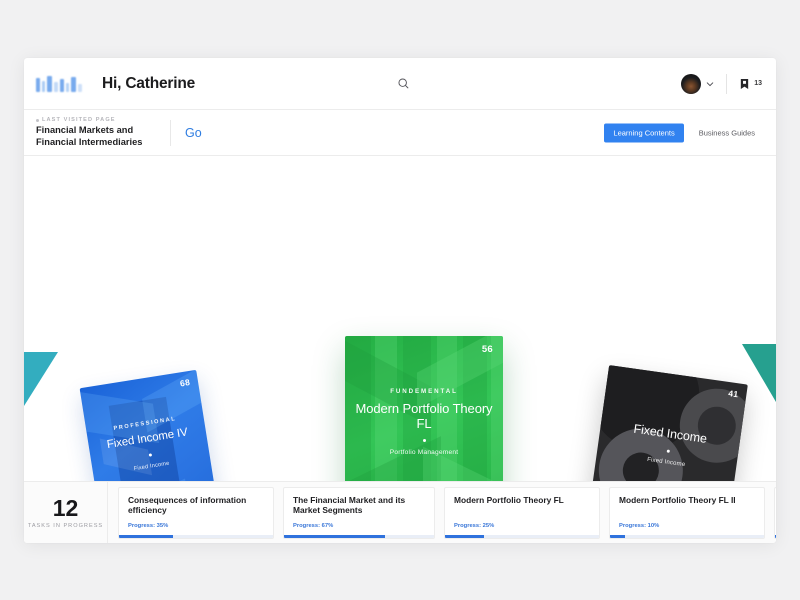 The image size is (800, 600). I want to click on last-visited-label: LAST VISITED PAGE, so click(96, 120).